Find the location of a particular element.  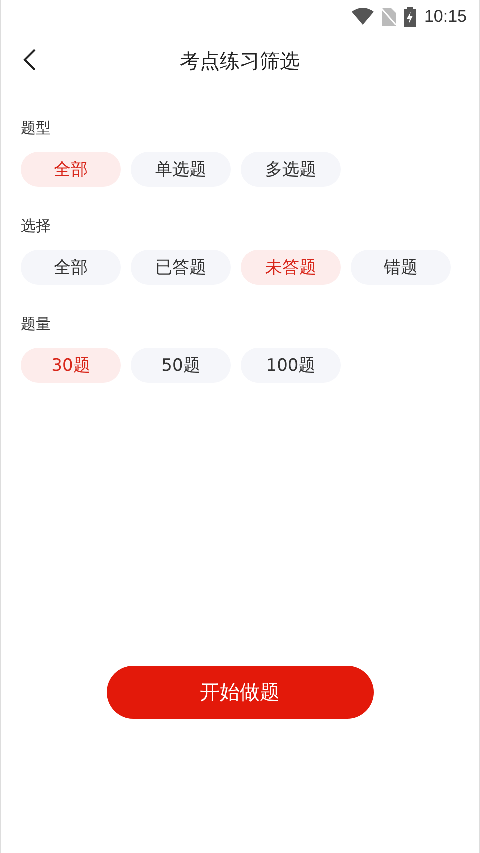

status-time: 10:15 is located at coordinates (445, 16).